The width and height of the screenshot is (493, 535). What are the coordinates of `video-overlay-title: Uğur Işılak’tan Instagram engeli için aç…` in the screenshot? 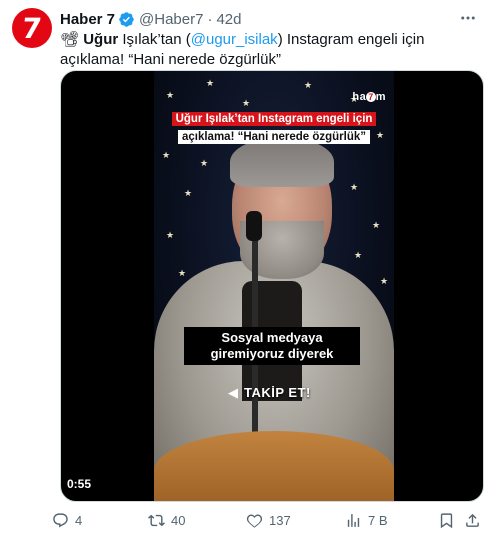 It's located at (274, 127).